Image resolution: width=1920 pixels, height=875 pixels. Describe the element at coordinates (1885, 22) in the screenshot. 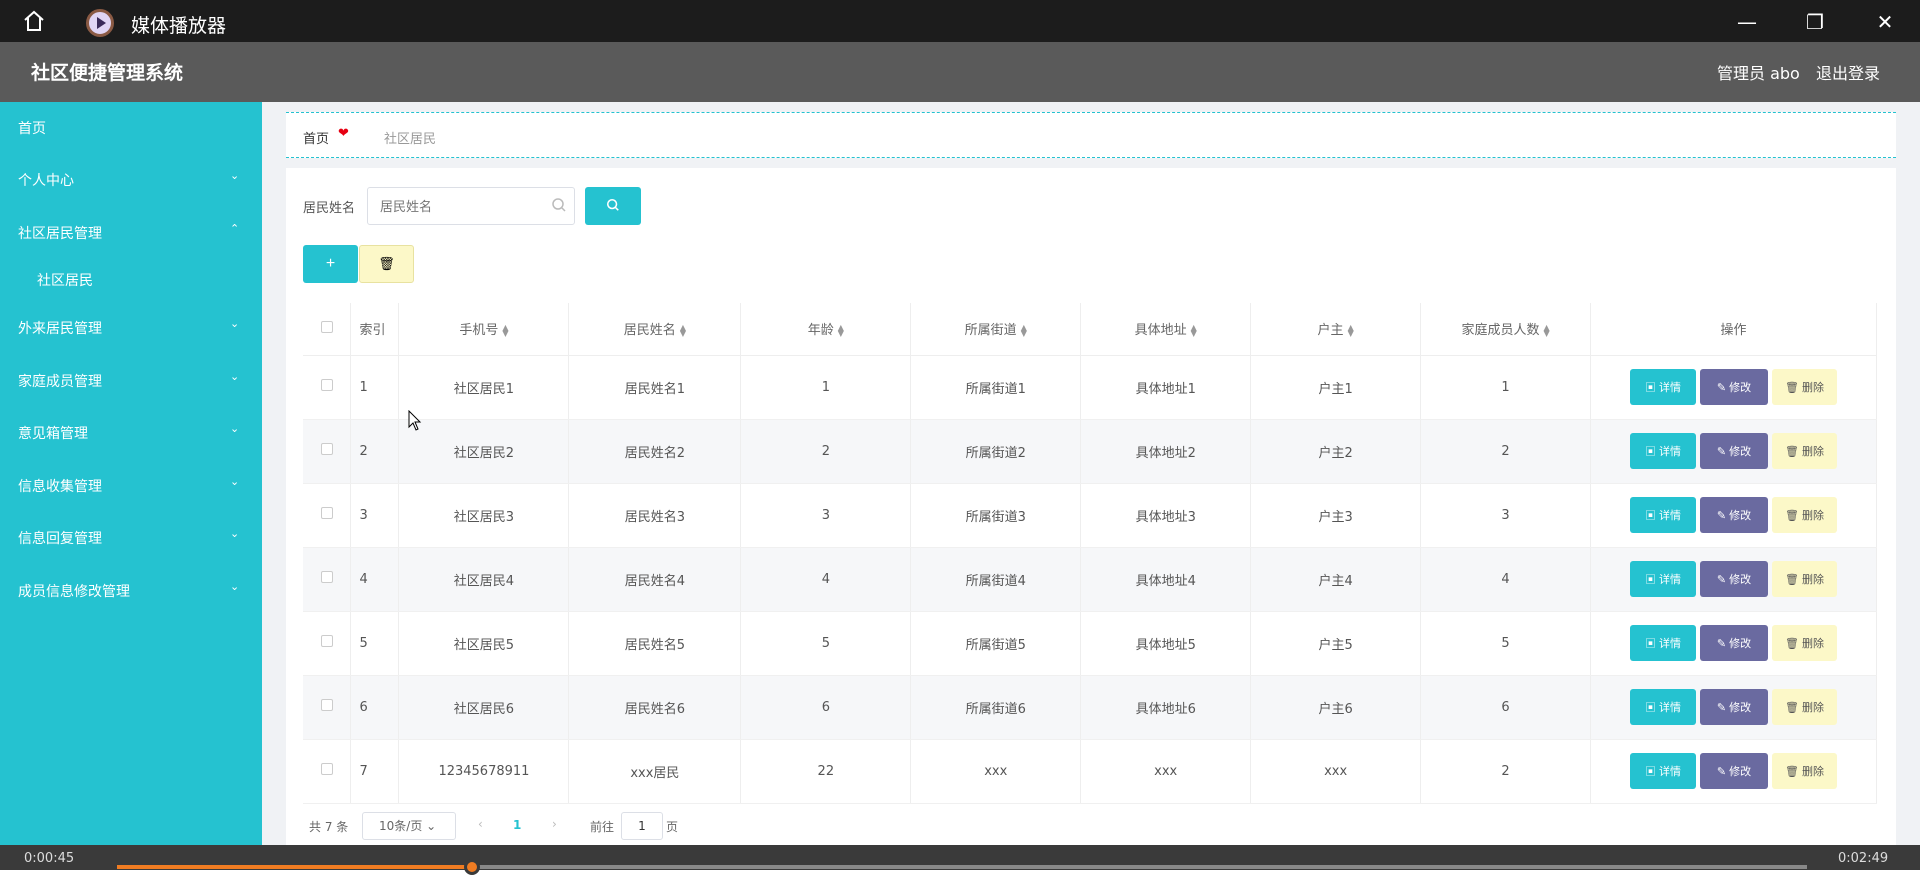

I see `close-button: ✕` at that location.